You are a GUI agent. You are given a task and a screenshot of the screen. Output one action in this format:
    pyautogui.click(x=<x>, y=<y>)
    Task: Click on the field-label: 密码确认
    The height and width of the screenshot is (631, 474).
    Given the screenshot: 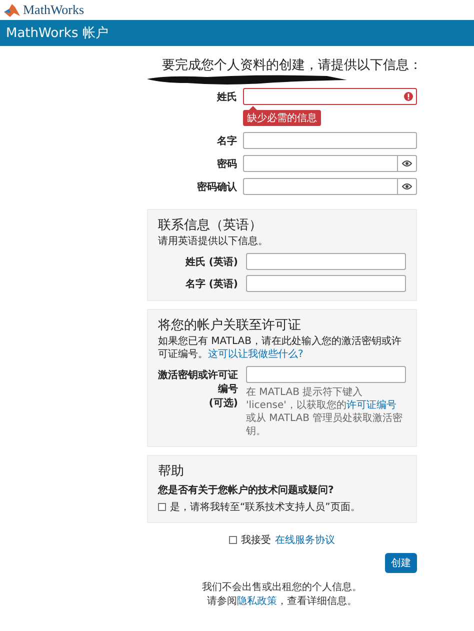 What is the action you would take?
    pyautogui.click(x=216, y=187)
    